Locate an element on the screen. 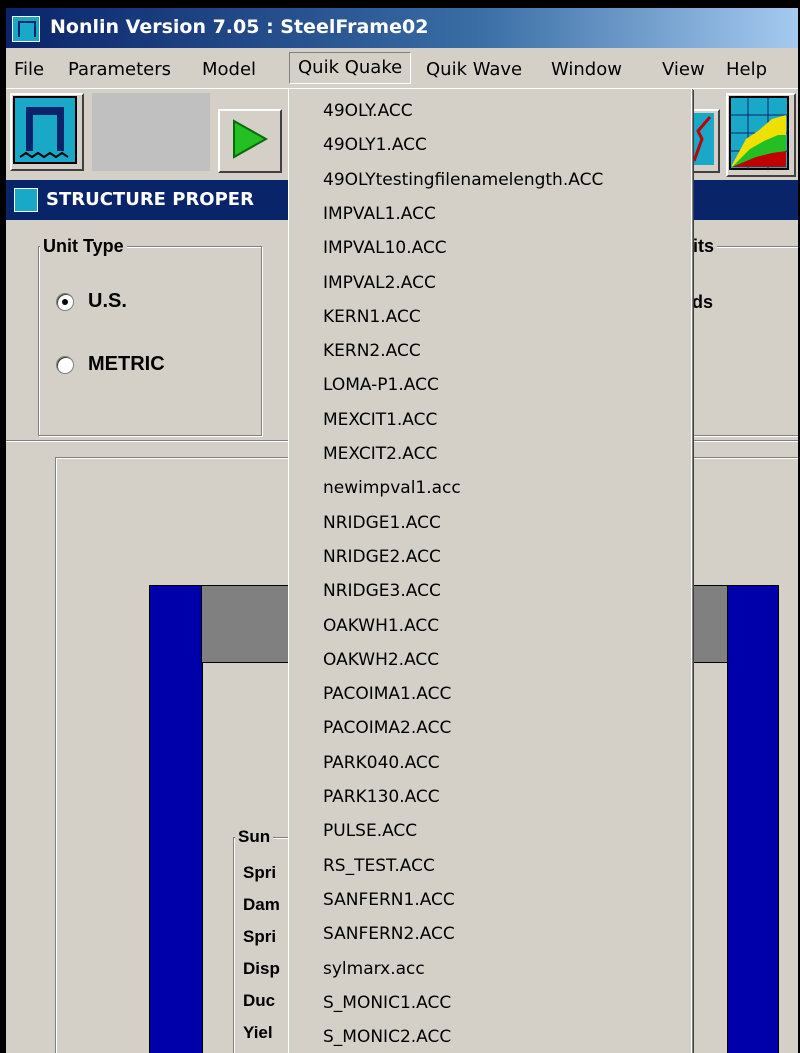  summary-row-spring2: Spri is located at coordinates (260, 936).